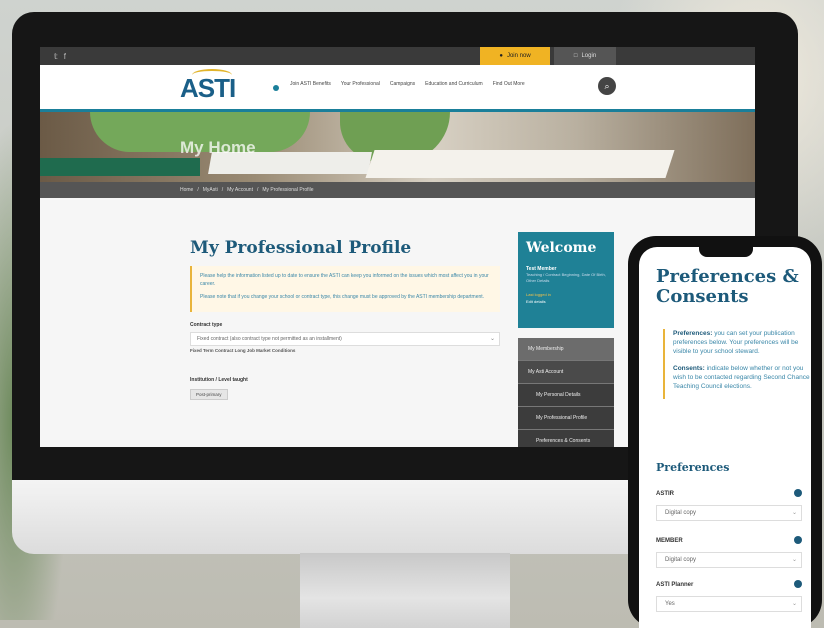 Image resolution: width=824 pixels, height=628 pixels. I want to click on login-button: □ Login, so click(585, 56).